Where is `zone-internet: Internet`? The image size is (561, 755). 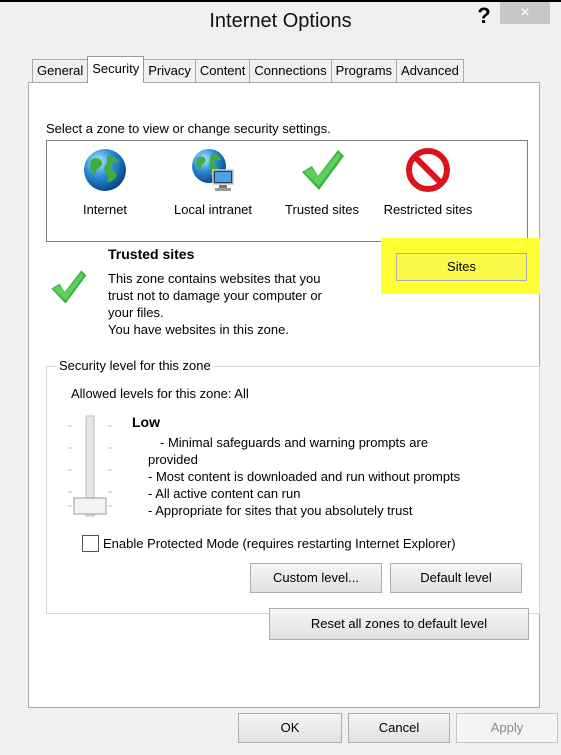
zone-internet: Internet is located at coordinates (105, 181).